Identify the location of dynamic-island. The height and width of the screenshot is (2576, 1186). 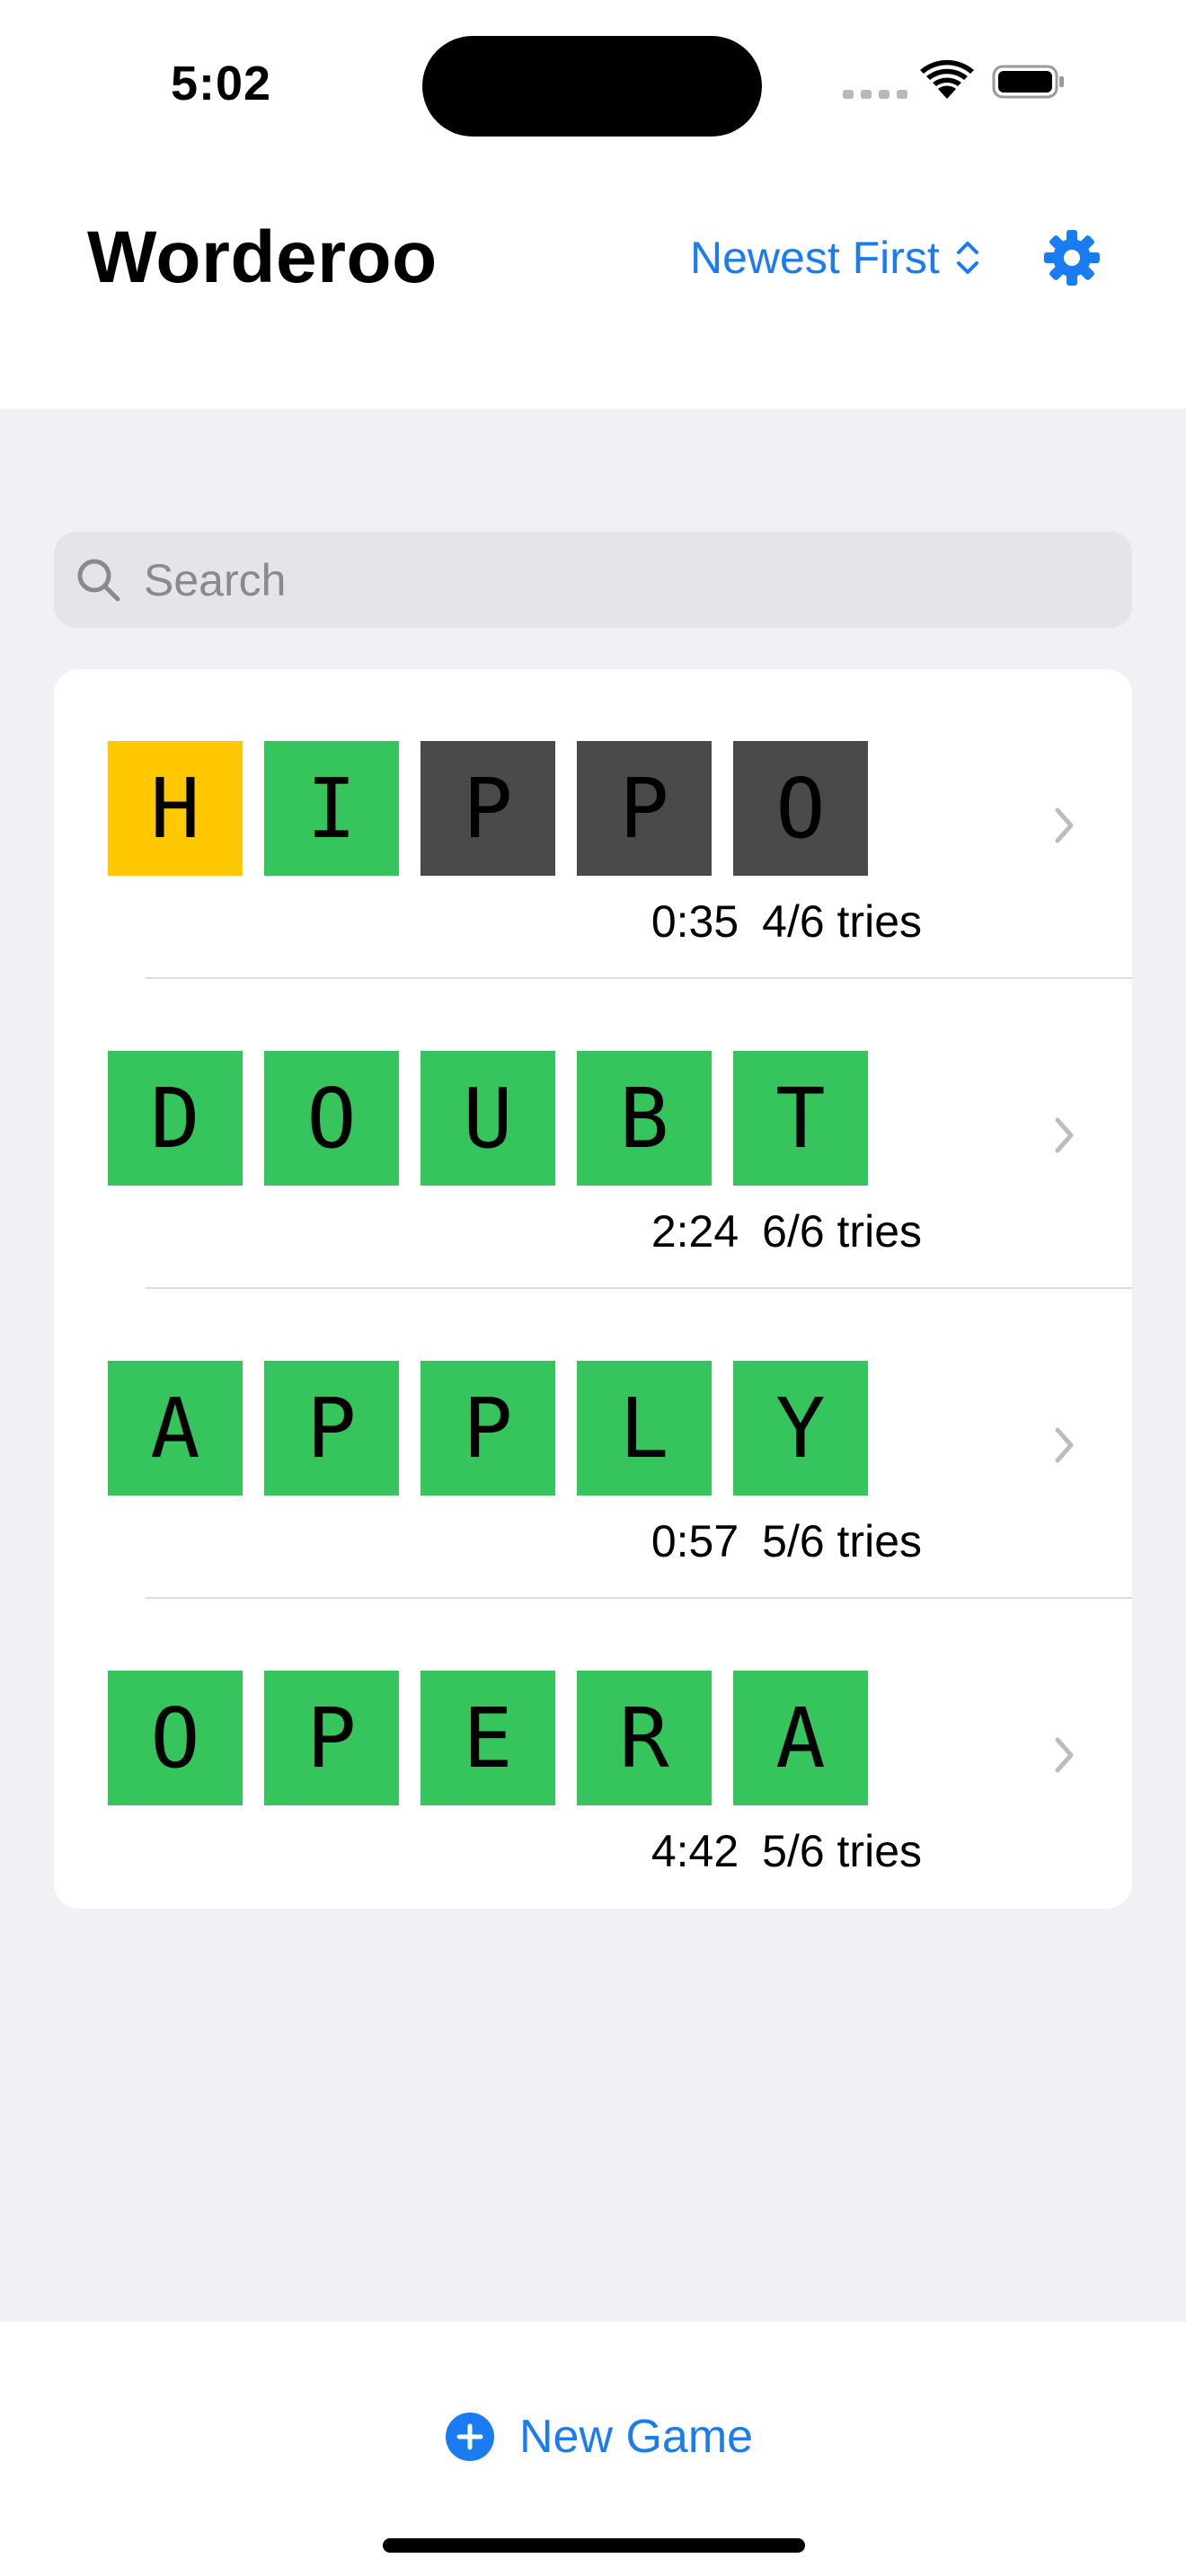
(592, 86).